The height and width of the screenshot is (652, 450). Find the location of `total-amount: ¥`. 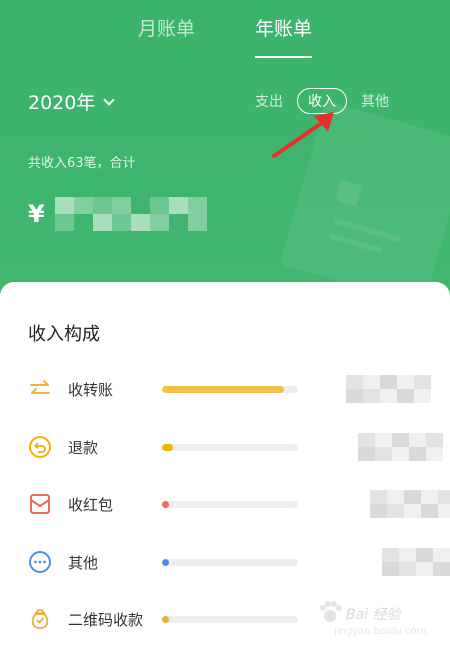

total-amount: ¥ is located at coordinates (117, 214).